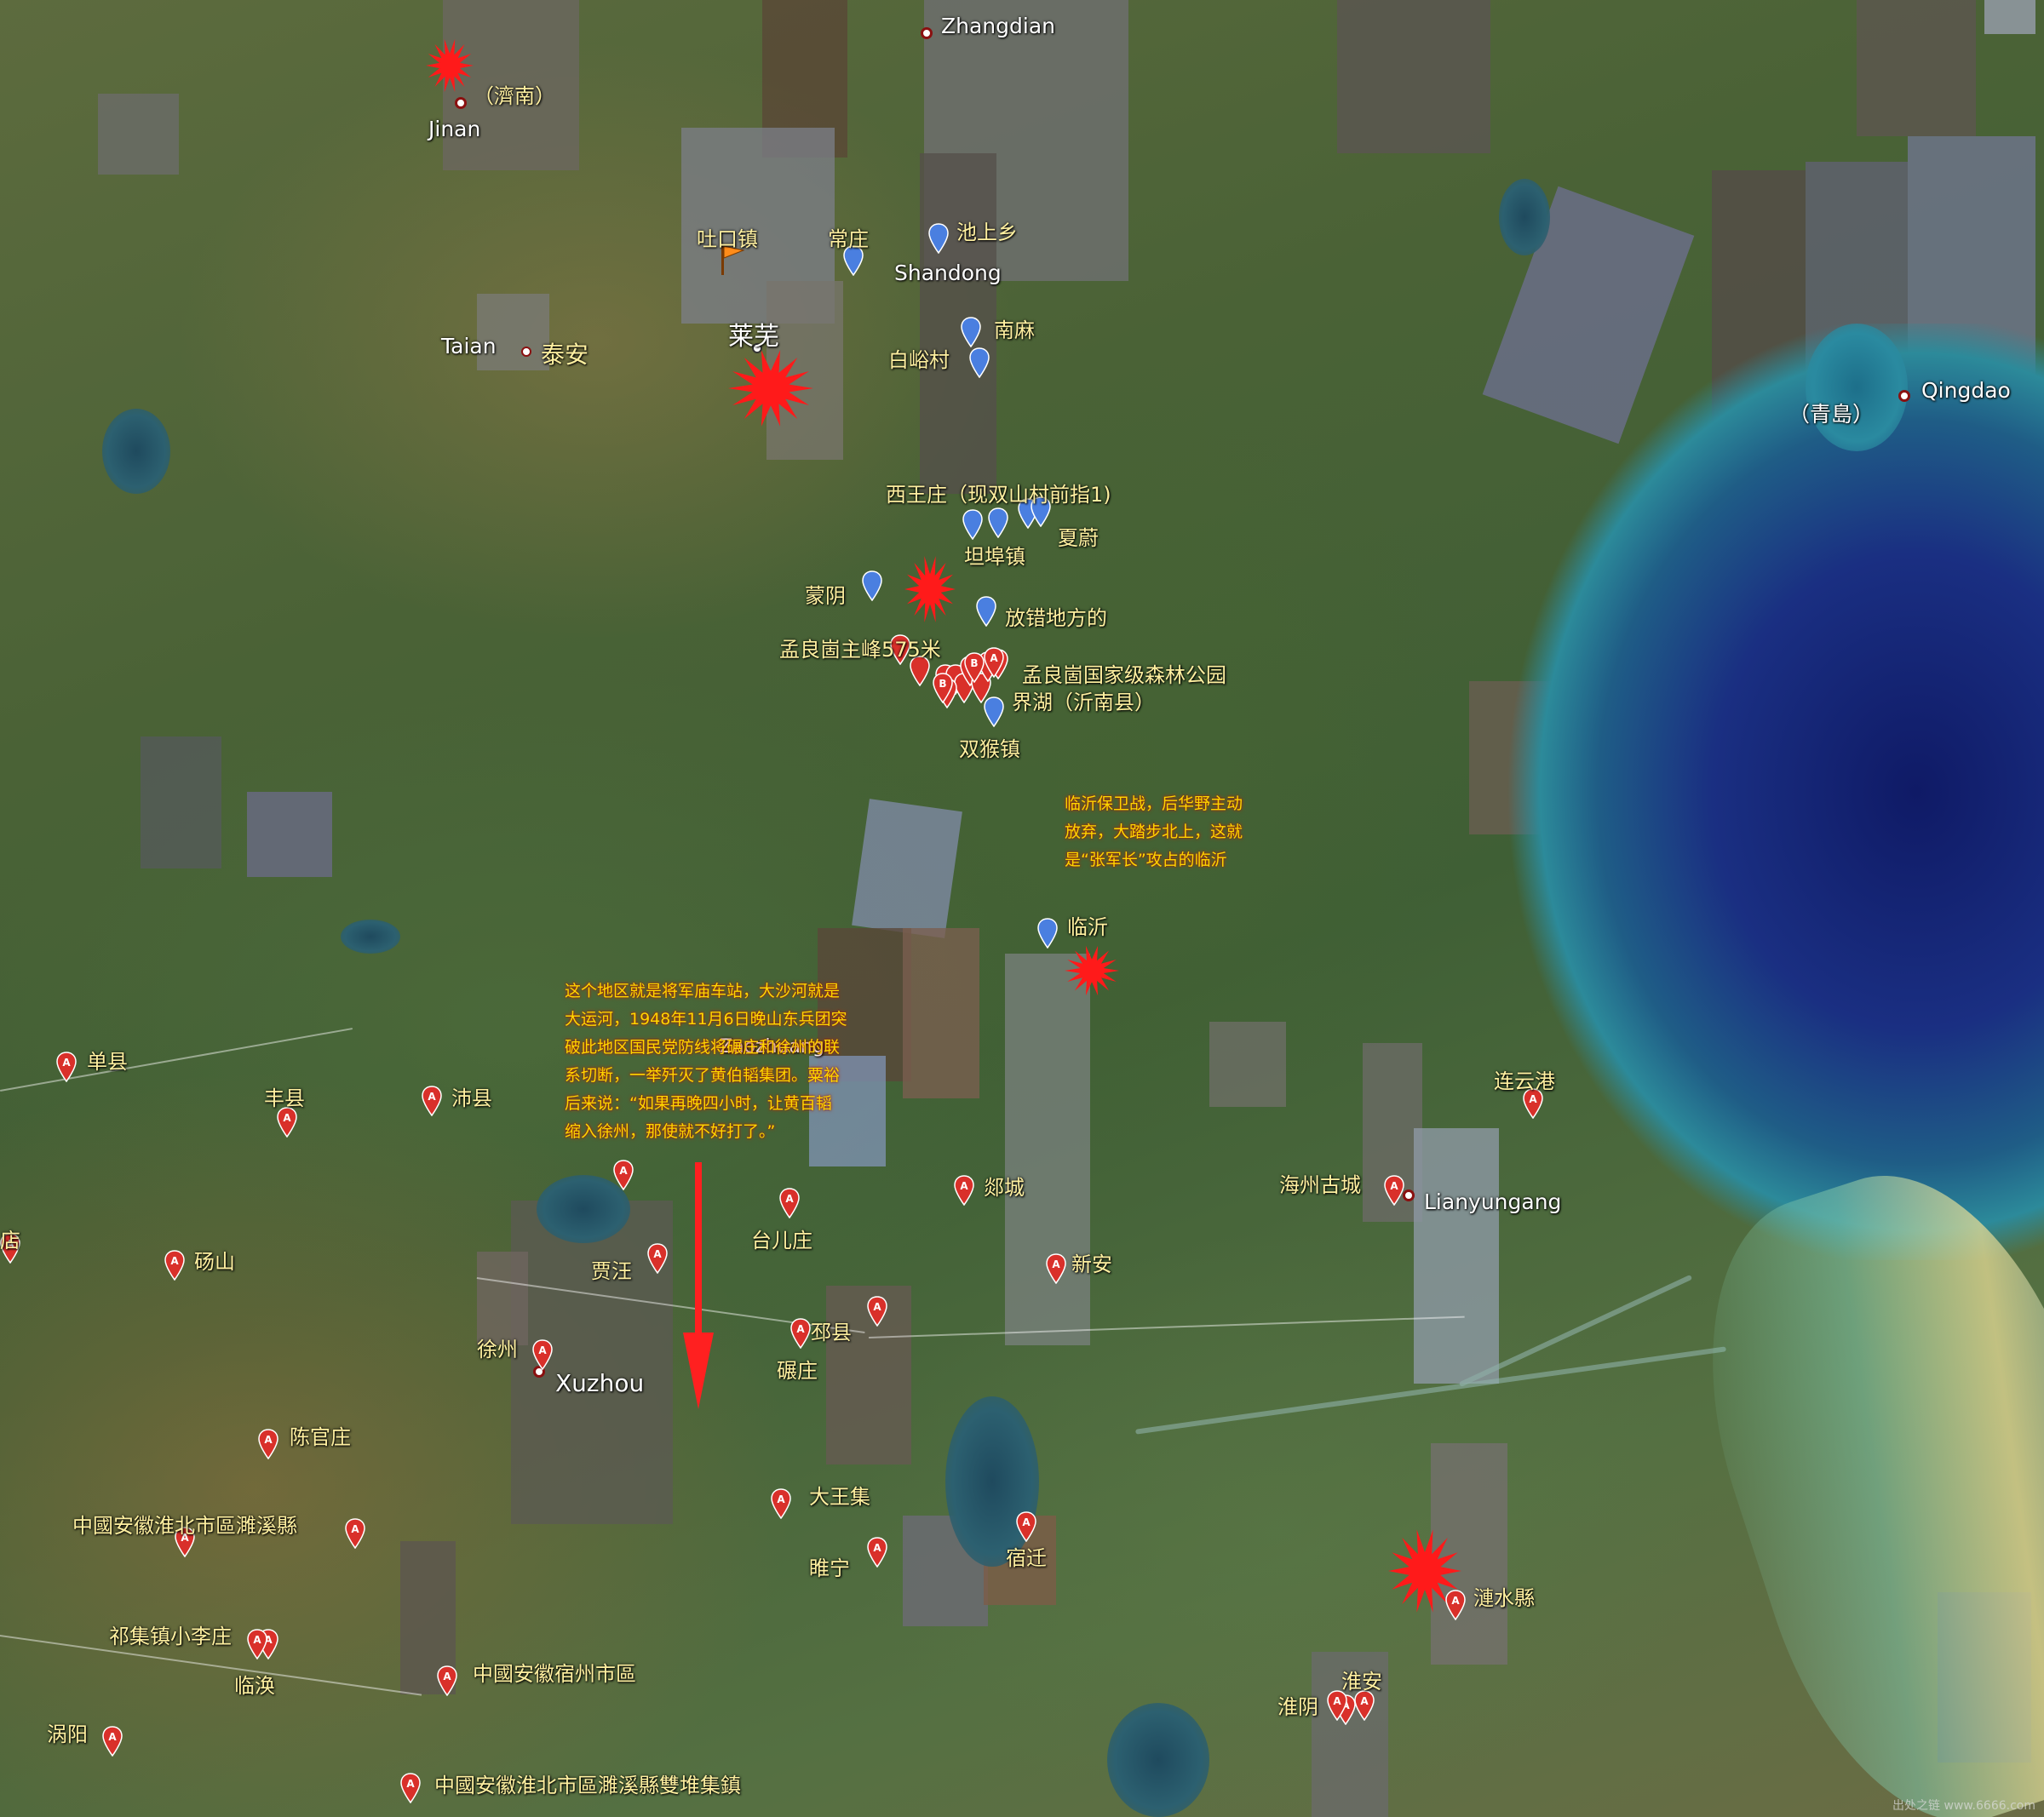 The width and height of the screenshot is (2044, 1817). I want to click on annotation-line: 这个地区就是将军庙车站，大沙河就是, so click(703, 991).